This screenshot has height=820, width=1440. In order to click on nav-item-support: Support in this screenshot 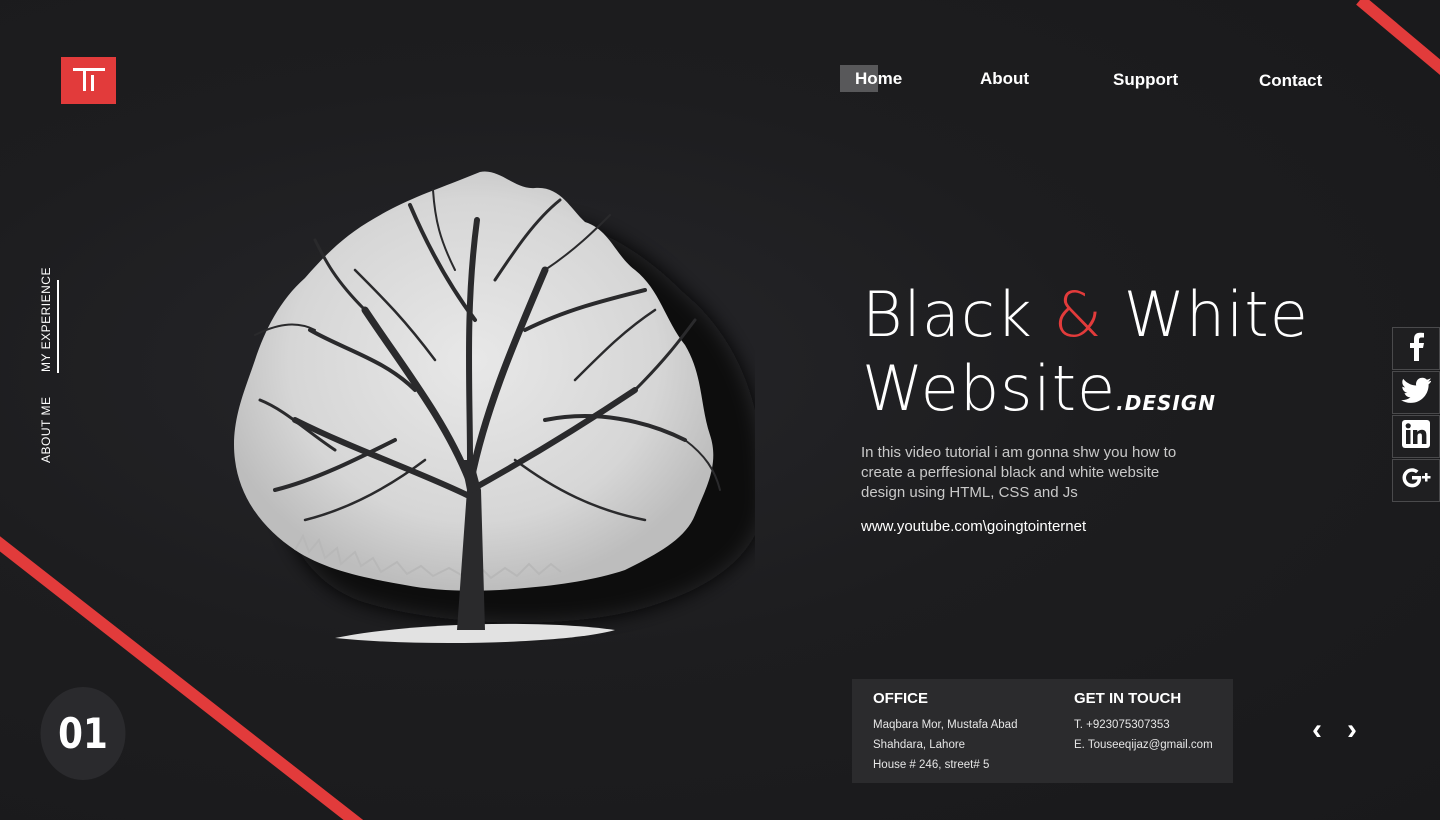, I will do `click(1145, 80)`.